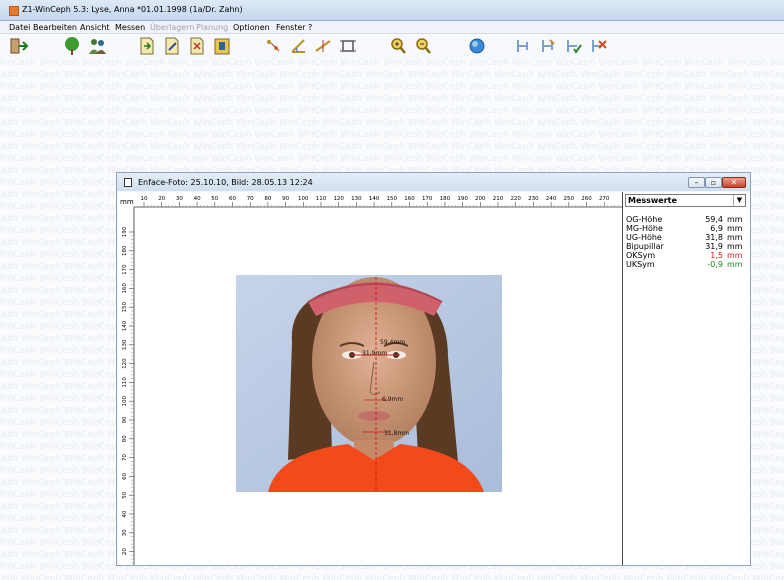 This screenshot has width=784, height=580. Describe the element at coordinates (696, 182) in the screenshot. I see `minimize-button: –` at that location.